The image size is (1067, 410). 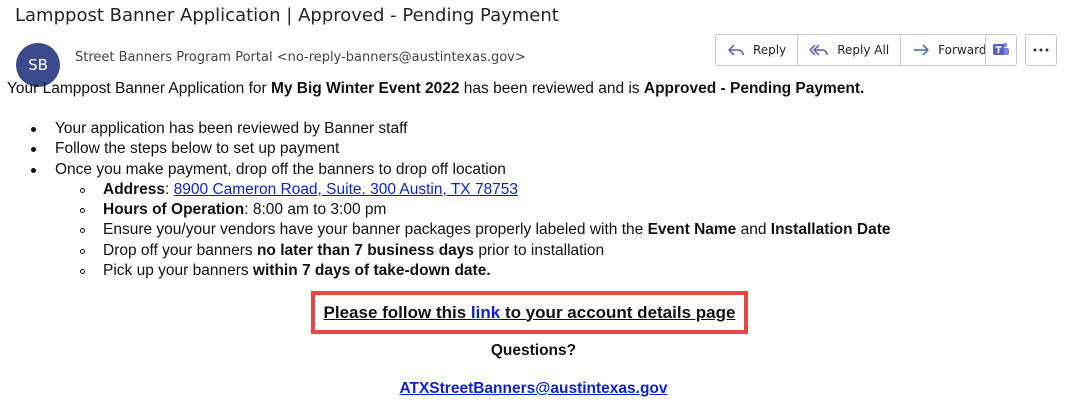 I want to click on account-details-link: link, so click(x=485, y=313).